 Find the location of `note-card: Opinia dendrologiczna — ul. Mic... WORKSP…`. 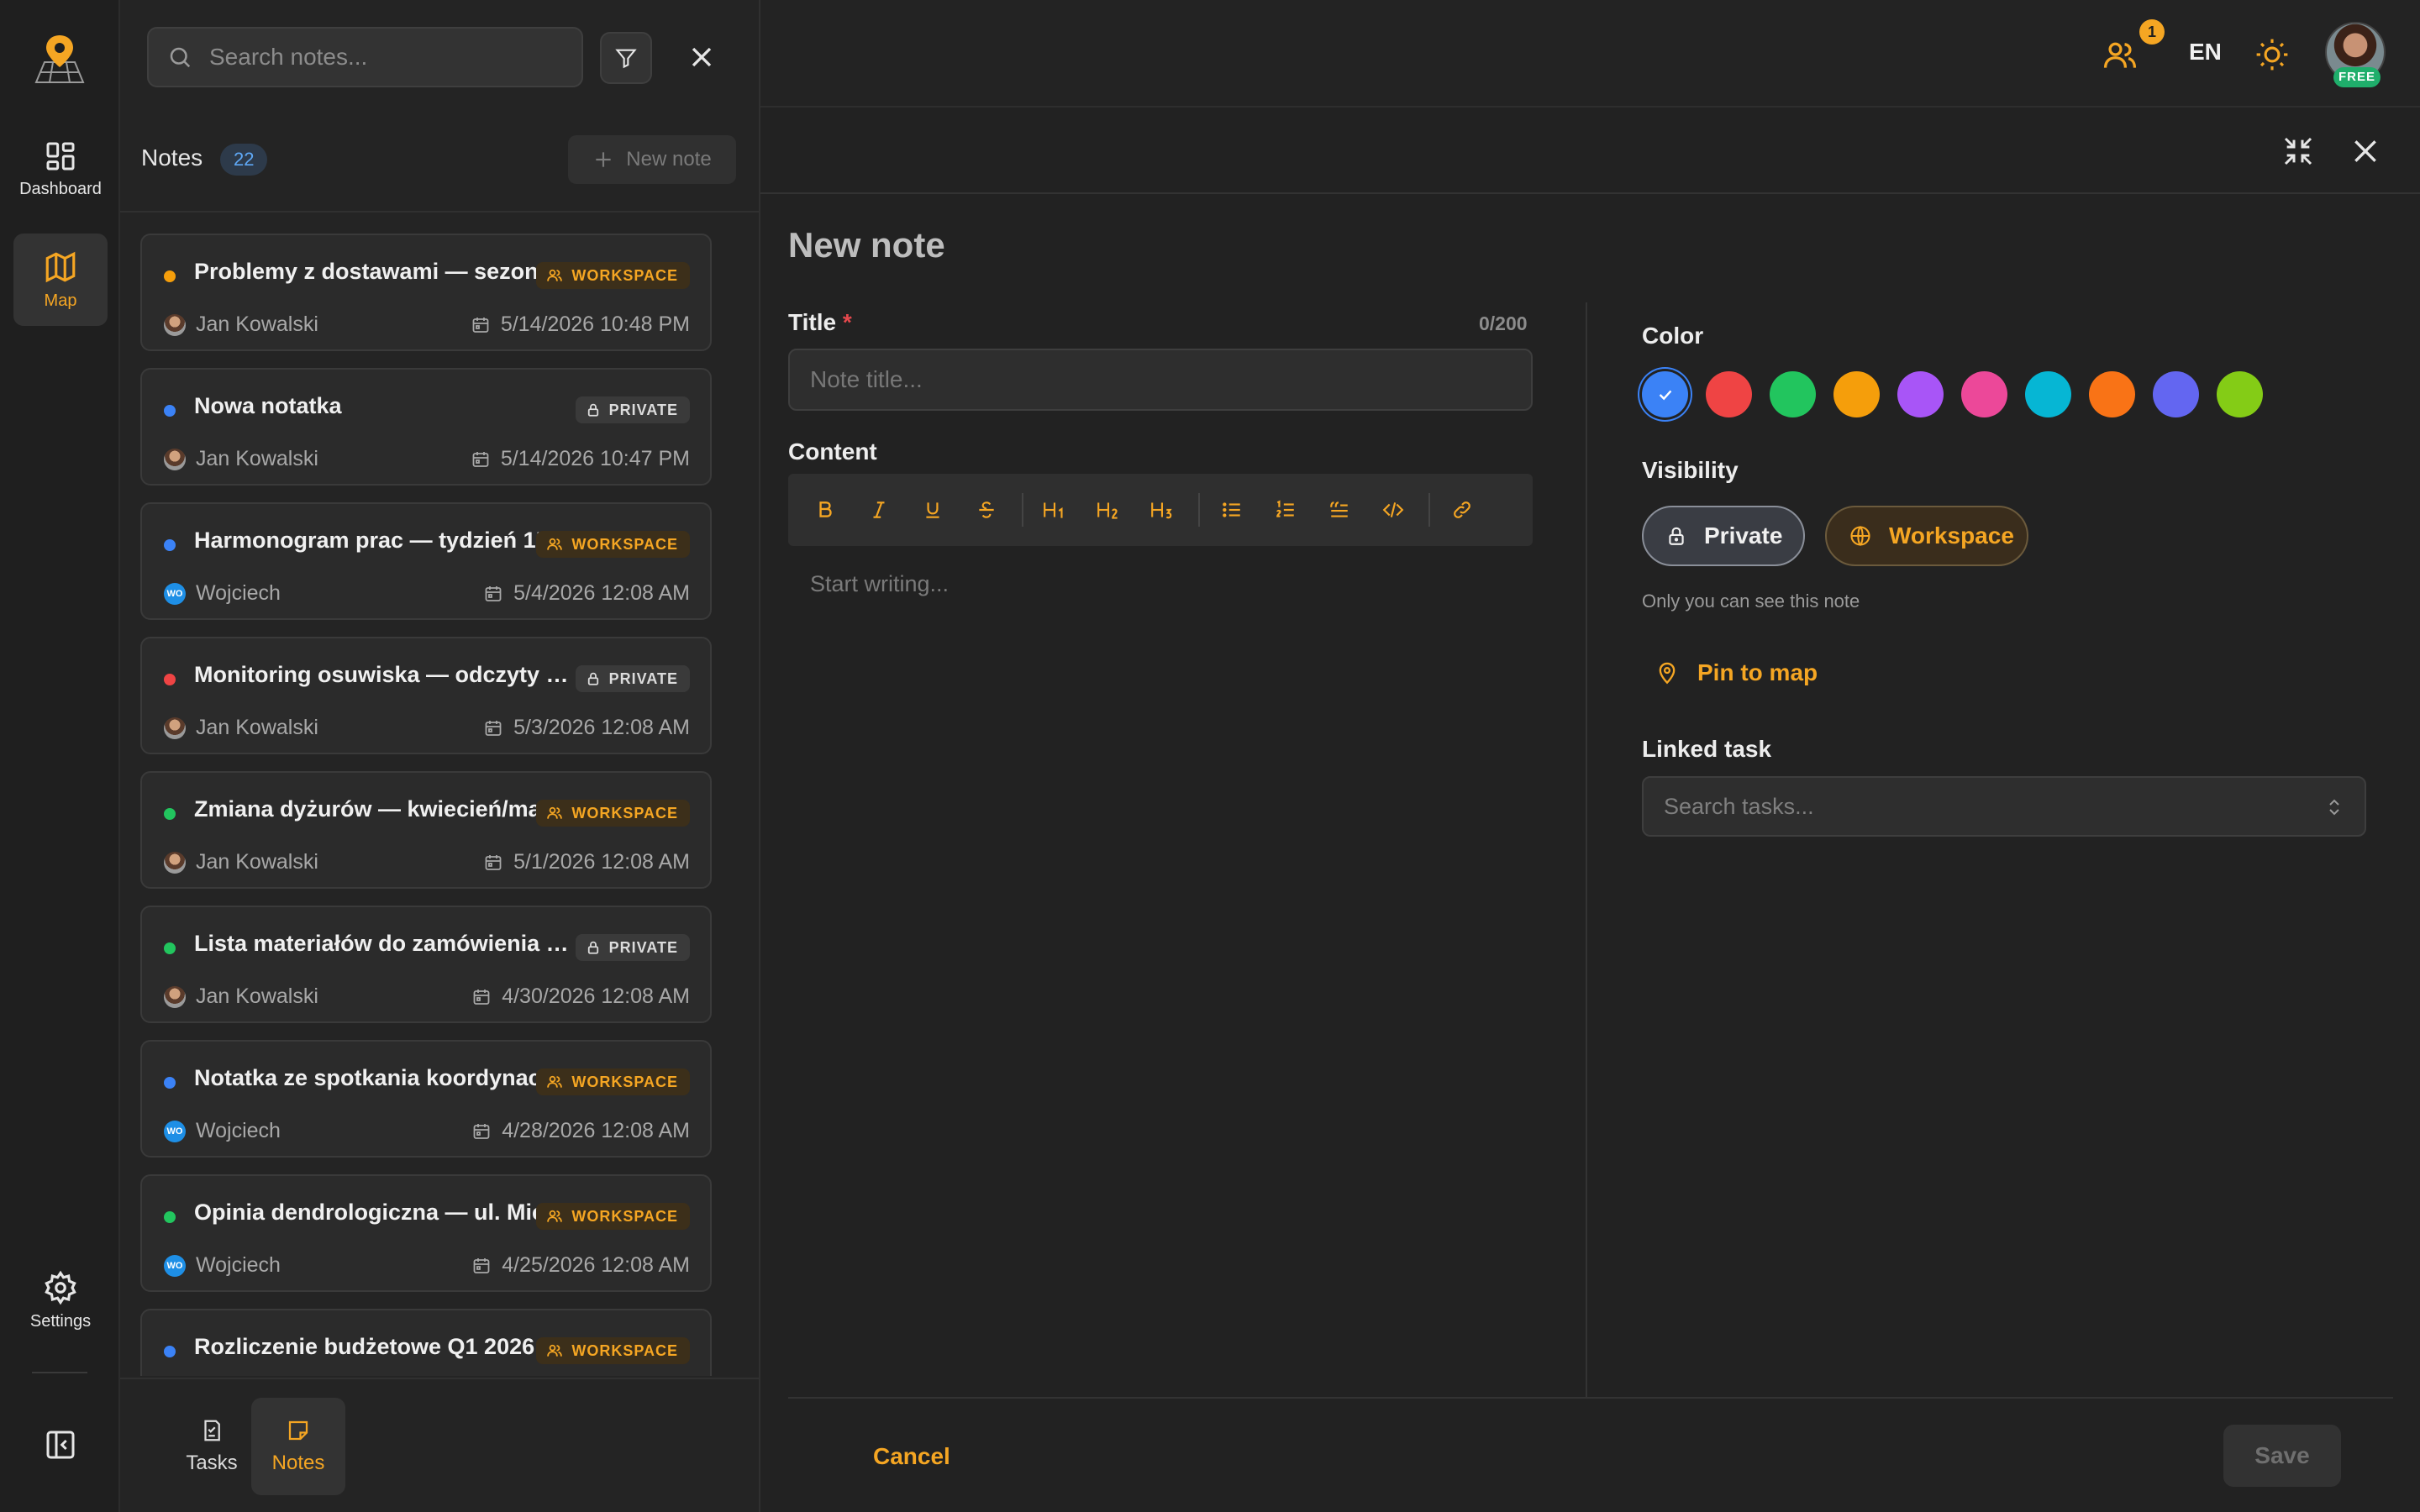

note-card: Opinia dendrologiczna — ul. Mic... WORKSP… is located at coordinates (426, 1233).